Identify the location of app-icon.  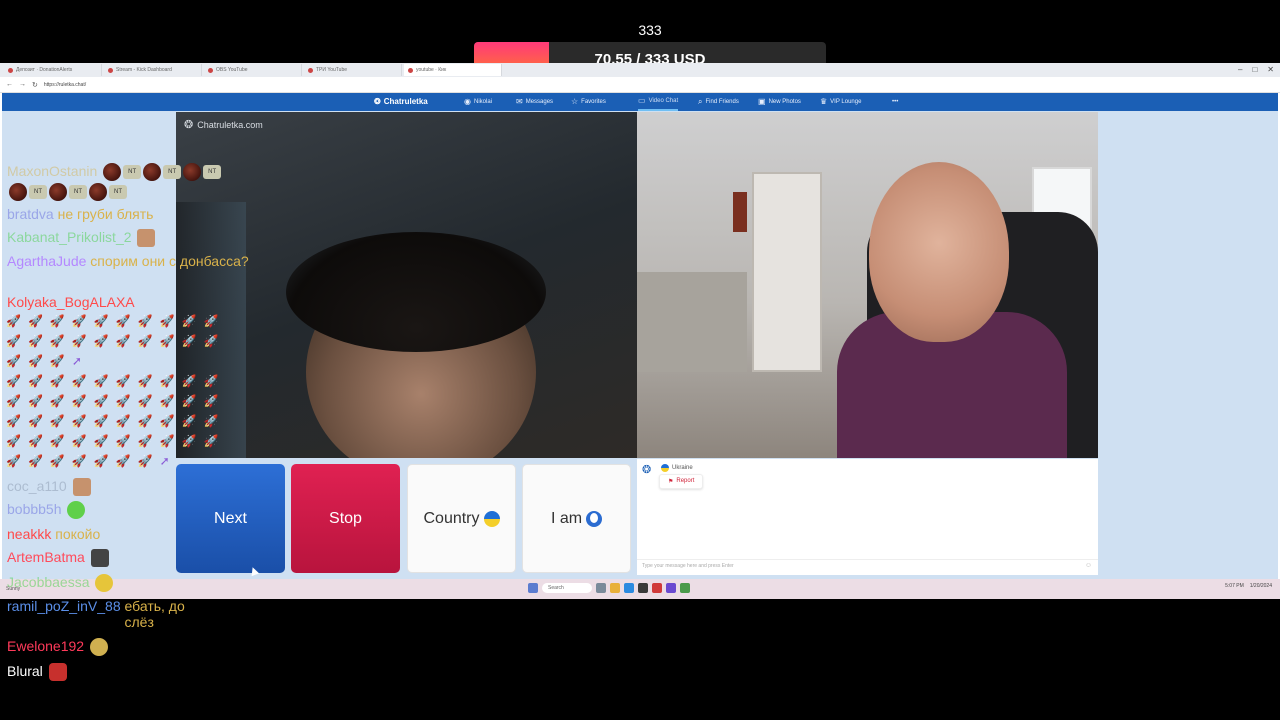
(685, 588).